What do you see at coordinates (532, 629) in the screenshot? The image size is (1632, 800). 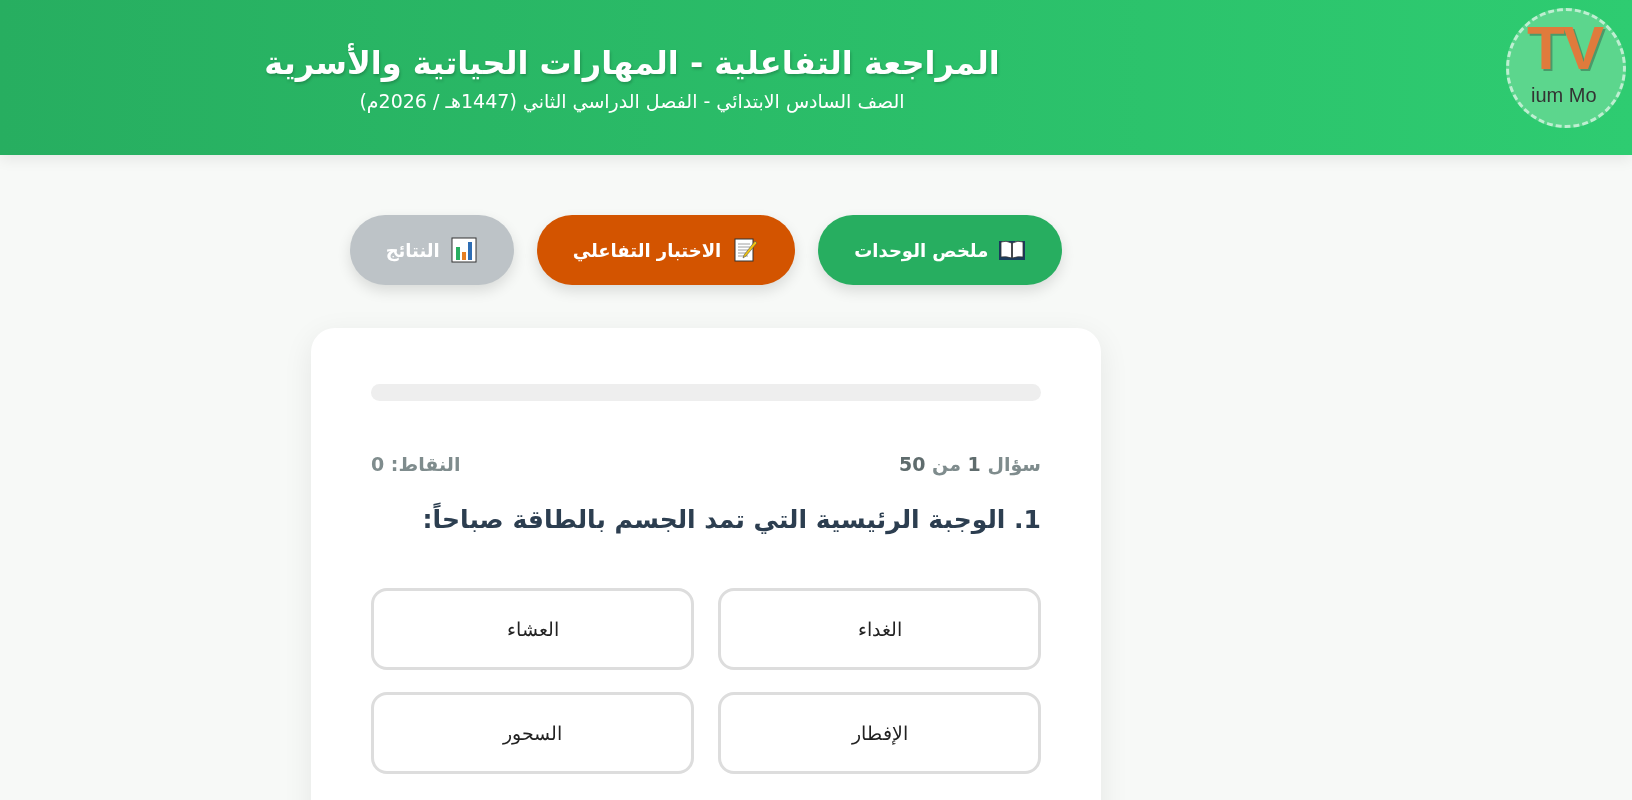 I see `answer-option: العشاء` at bounding box center [532, 629].